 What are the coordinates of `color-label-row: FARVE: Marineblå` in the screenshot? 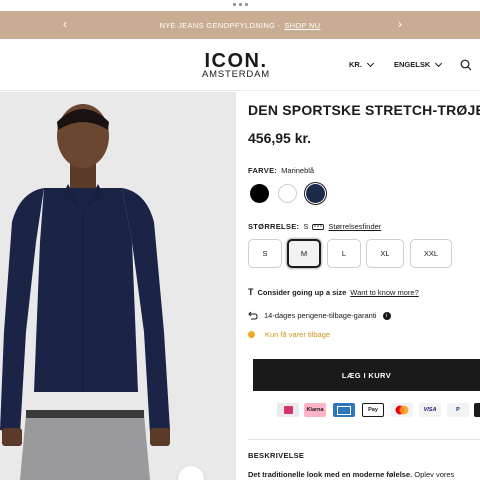 It's located at (281, 170).